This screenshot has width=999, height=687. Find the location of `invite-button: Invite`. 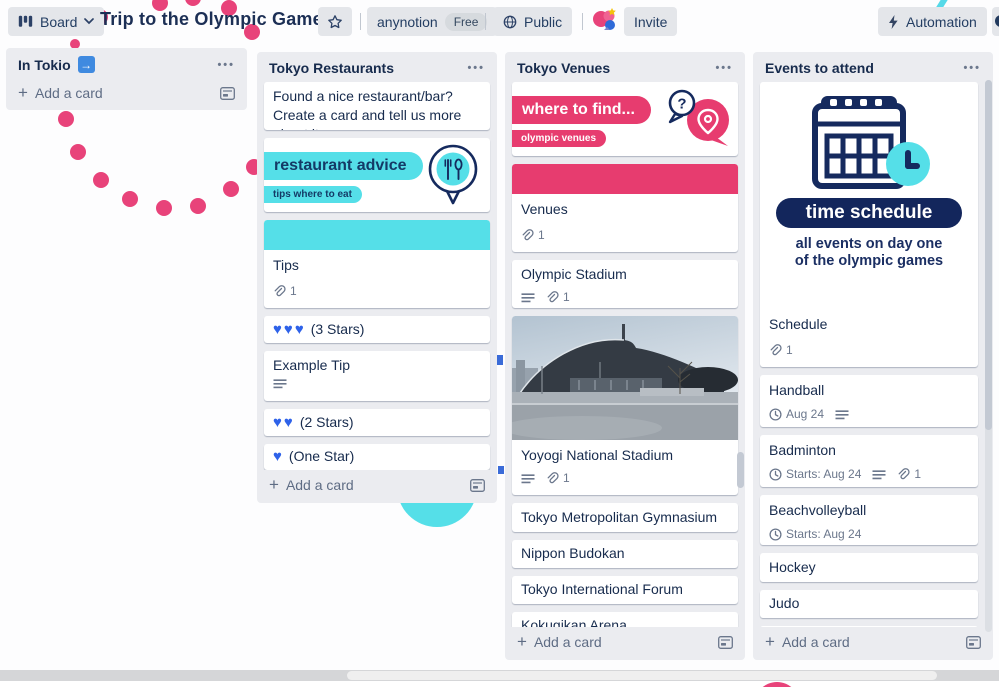

invite-button: Invite is located at coordinates (651, 21).